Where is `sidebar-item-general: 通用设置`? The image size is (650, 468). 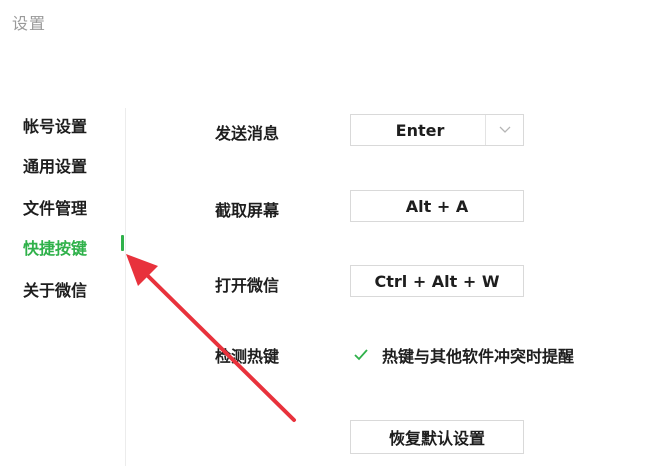 sidebar-item-general: 通用设置 is located at coordinates (55, 165).